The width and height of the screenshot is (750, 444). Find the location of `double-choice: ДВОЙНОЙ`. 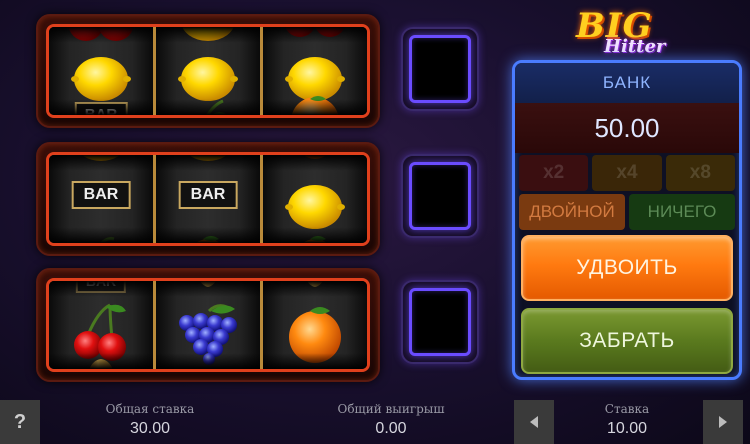

double-choice: ДВОЙНОЙ is located at coordinates (572, 212).